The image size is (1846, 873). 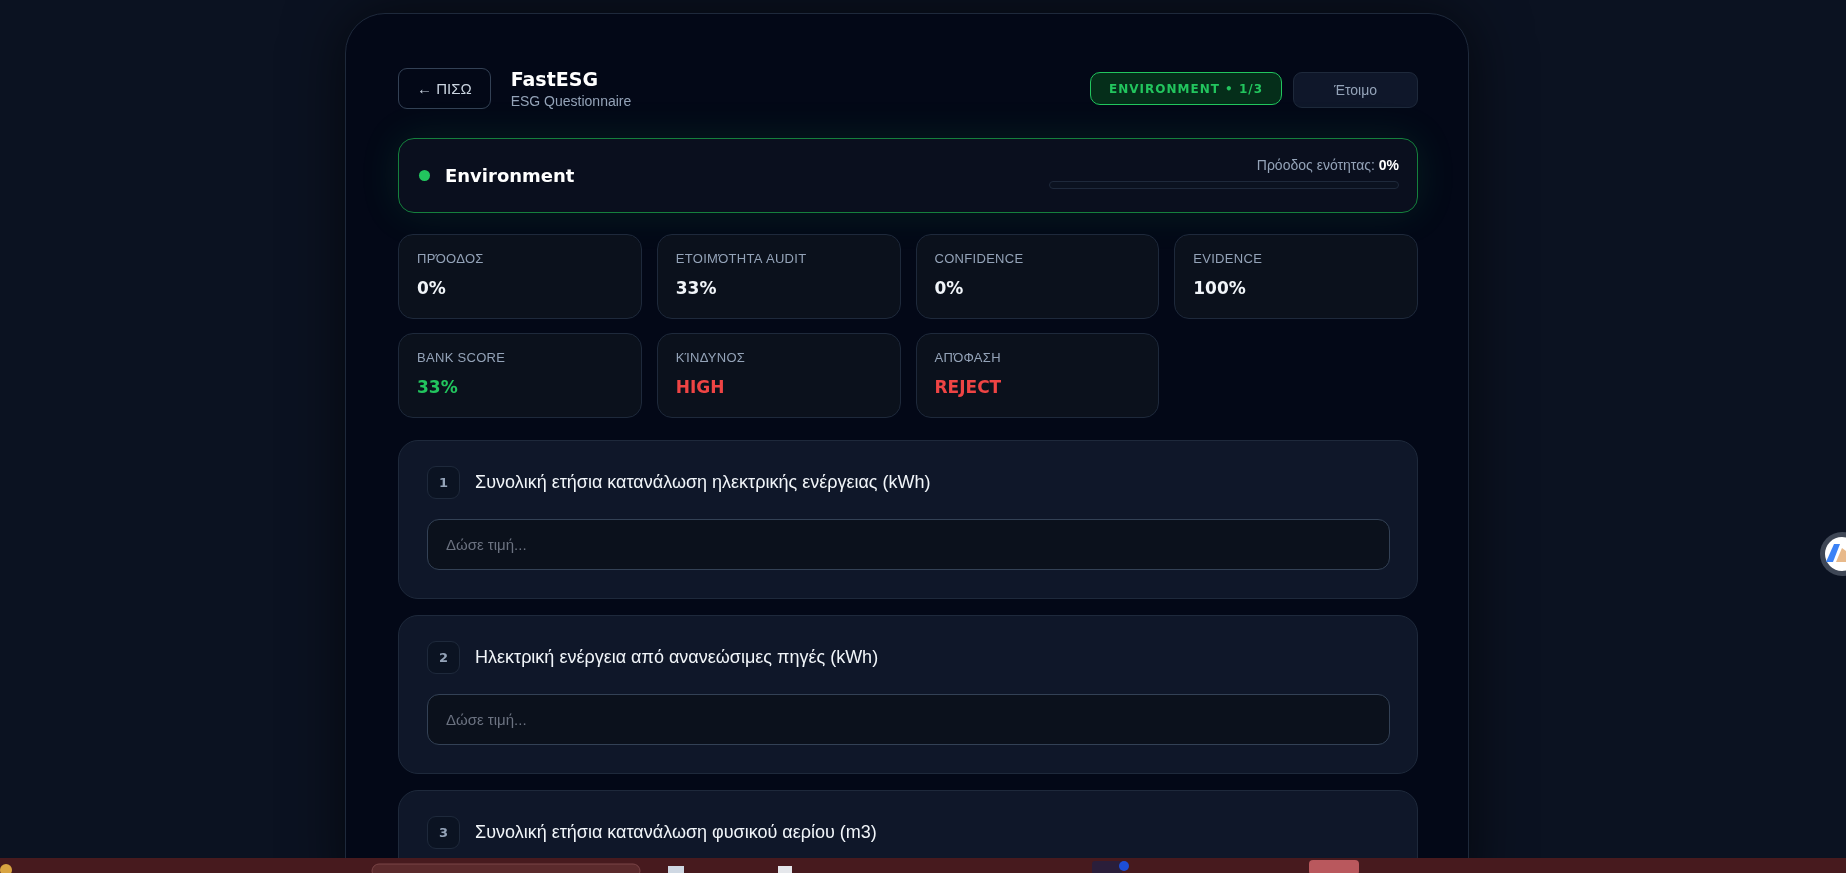 I want to click on metric-value: HIGH, so click(x=700, y=387).